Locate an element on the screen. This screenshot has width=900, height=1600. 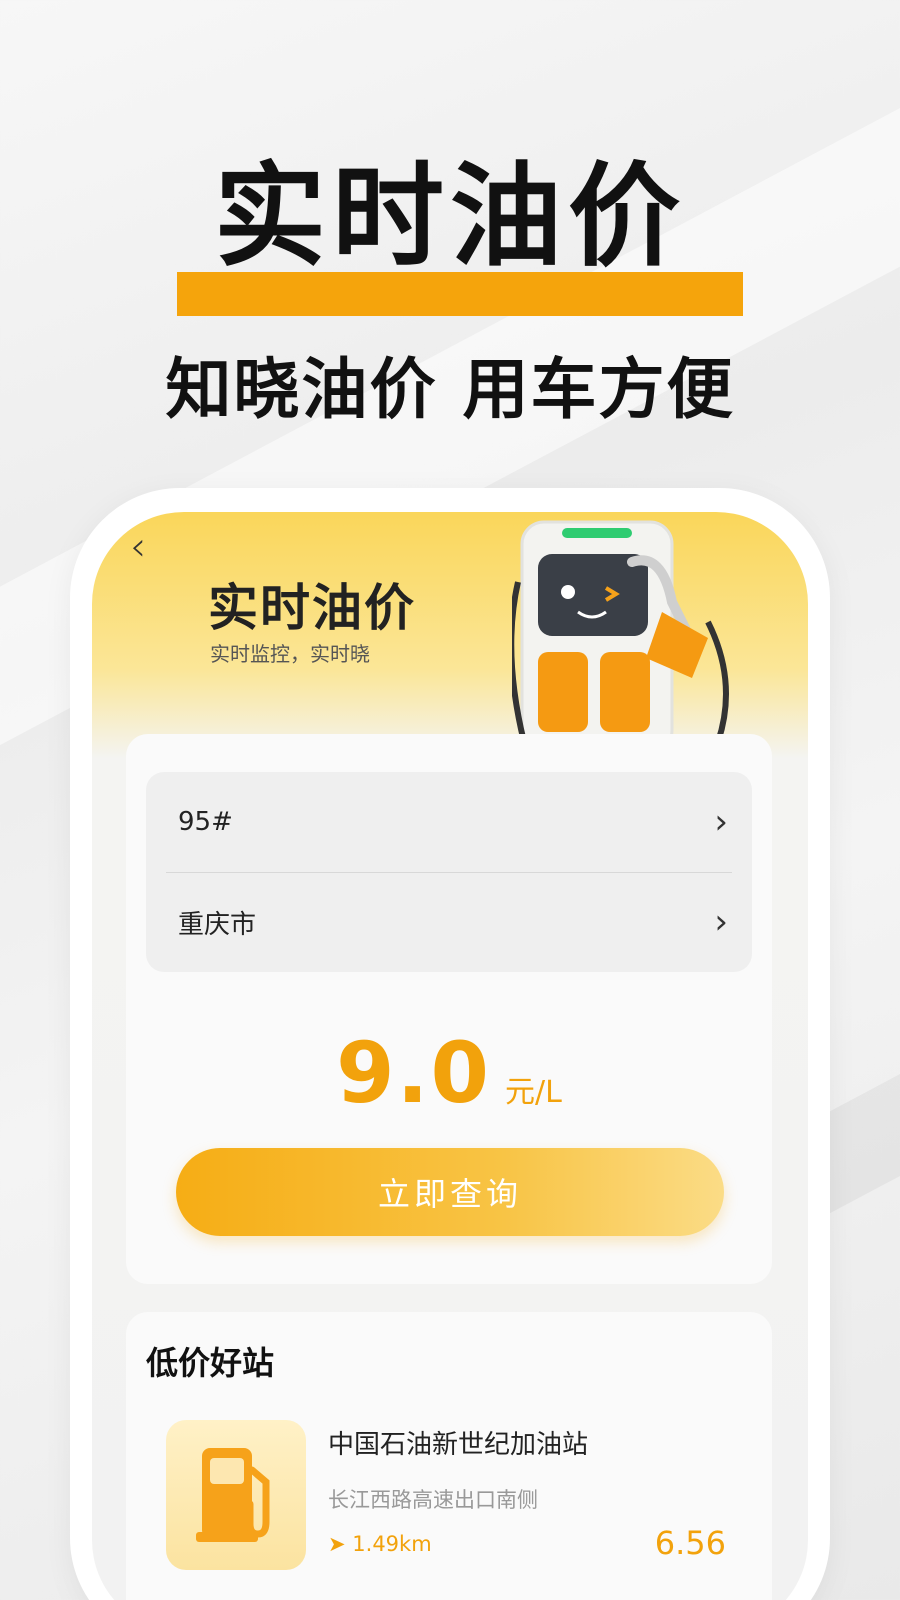
price-unit: 元/L is located at coordinates (533, 1092).